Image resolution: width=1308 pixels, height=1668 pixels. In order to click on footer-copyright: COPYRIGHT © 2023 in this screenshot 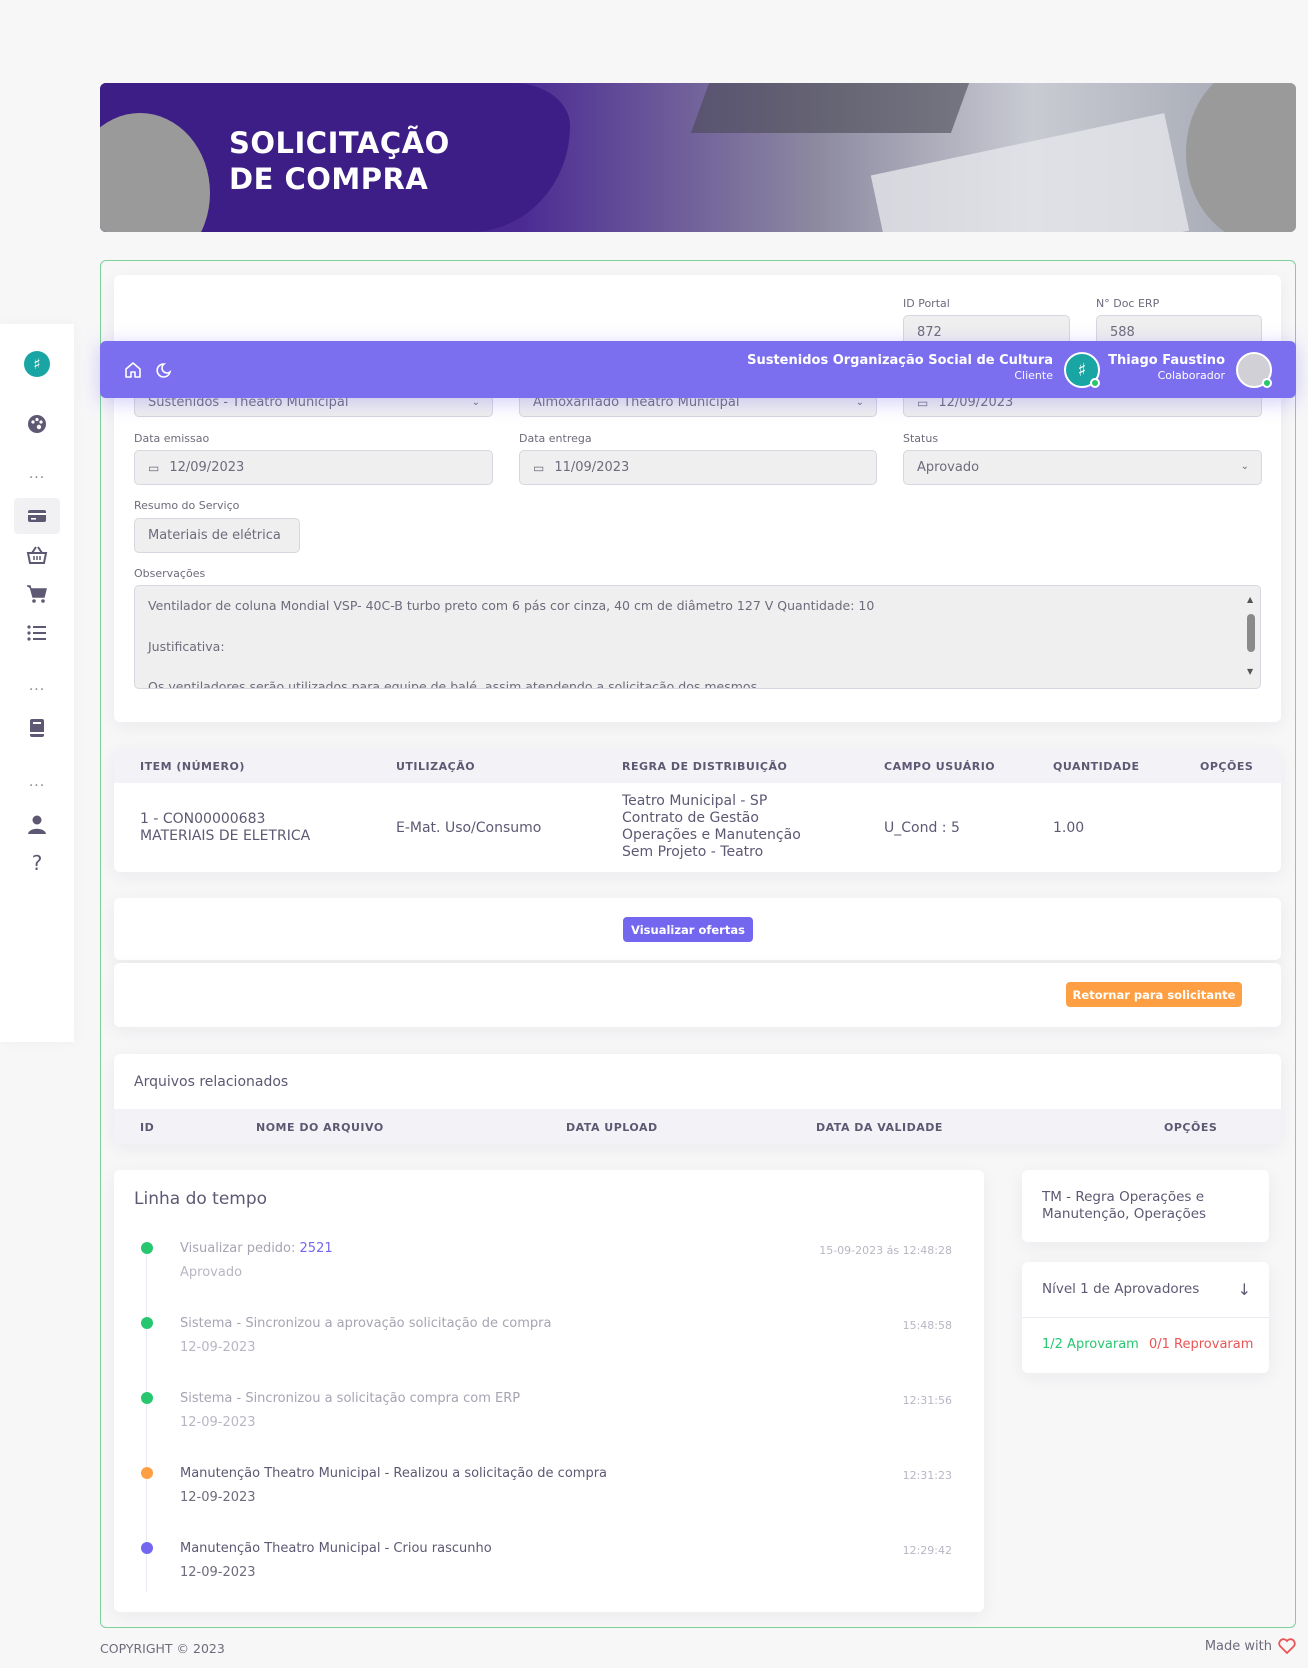, I will do `click(162, 1648)`.